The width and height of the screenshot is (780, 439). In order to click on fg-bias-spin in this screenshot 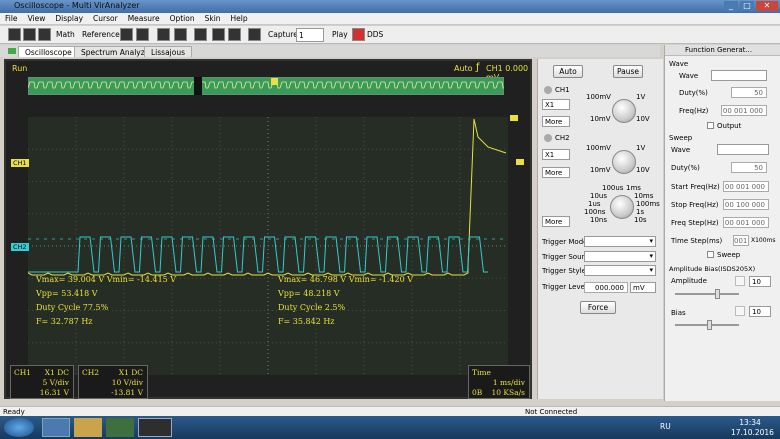, I will do `click(740, 311)`.